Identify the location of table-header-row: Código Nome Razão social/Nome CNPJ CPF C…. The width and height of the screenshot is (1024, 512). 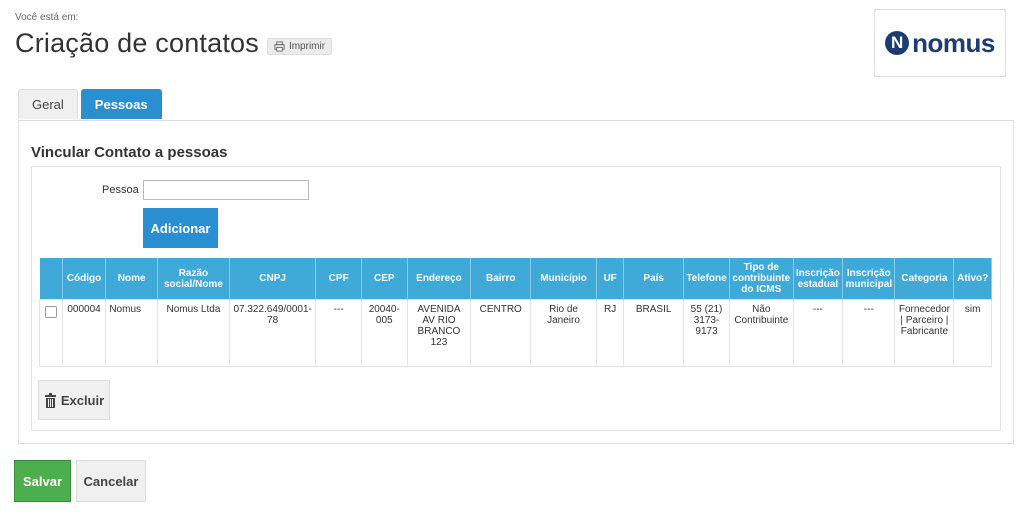
(515, 279).